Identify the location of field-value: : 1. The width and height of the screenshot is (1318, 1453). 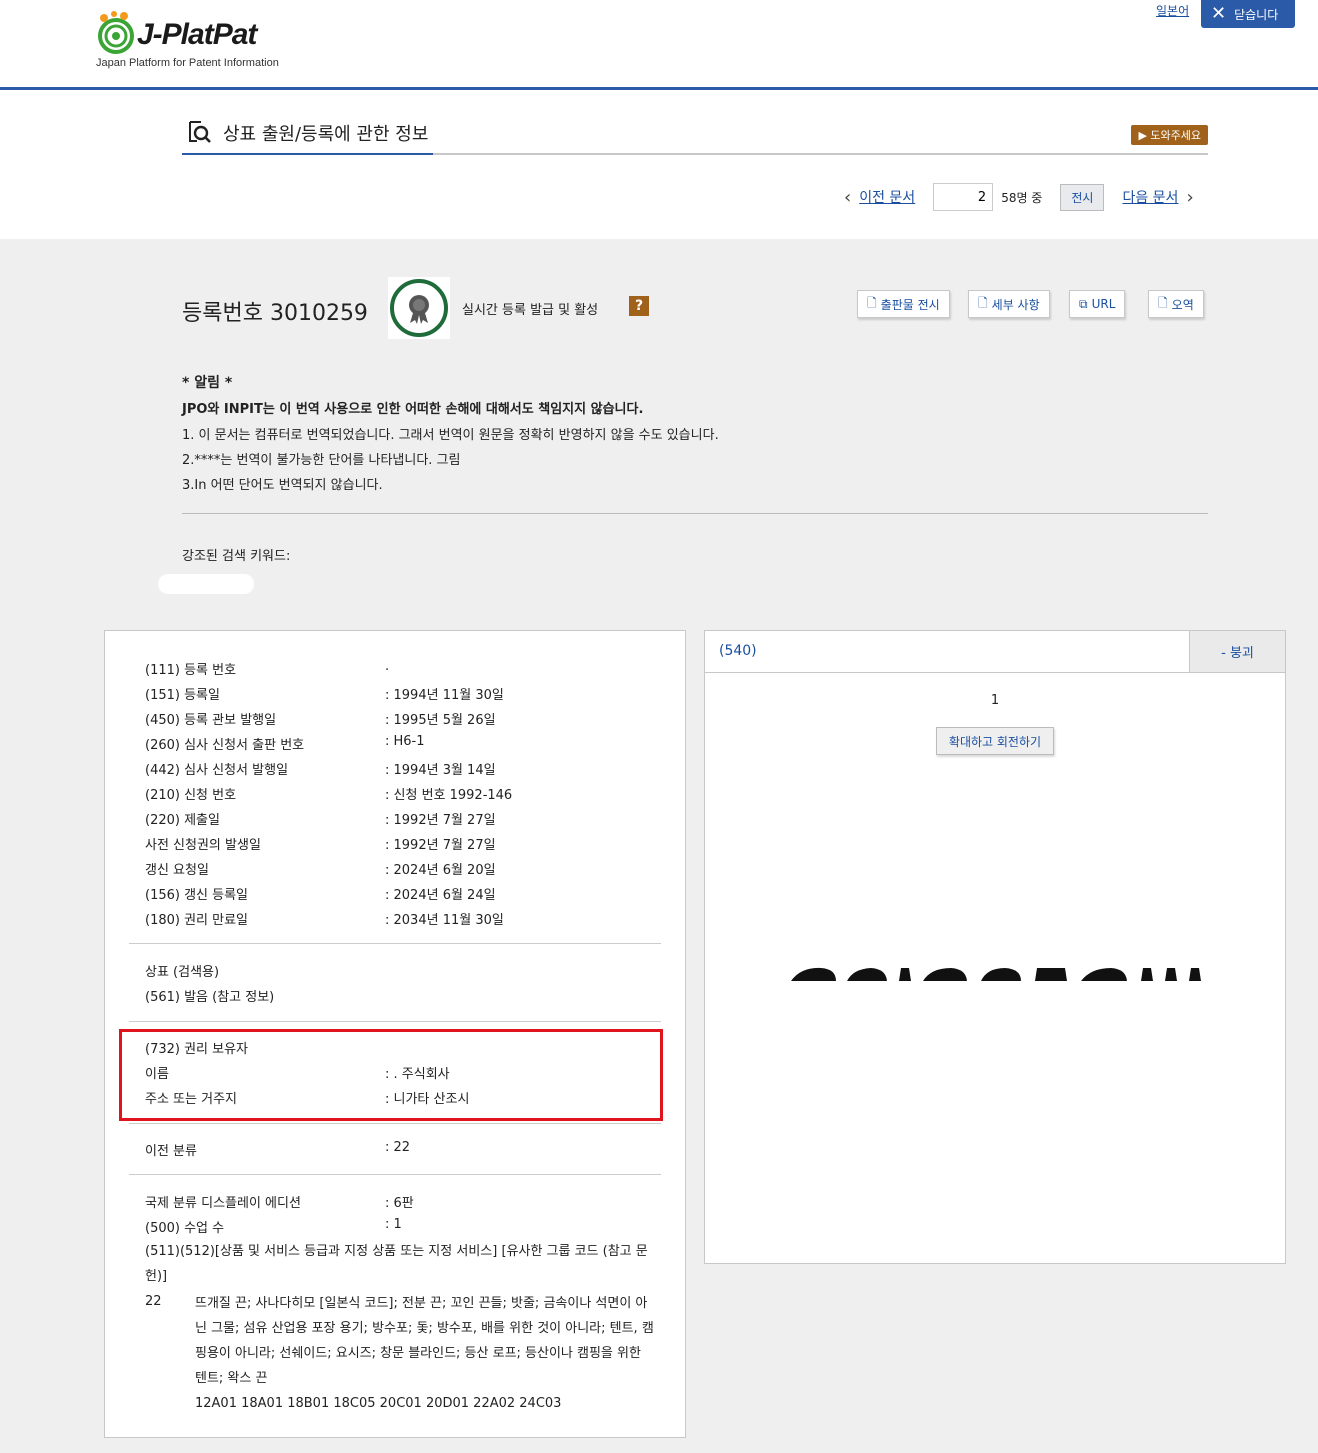
(393, 1224).